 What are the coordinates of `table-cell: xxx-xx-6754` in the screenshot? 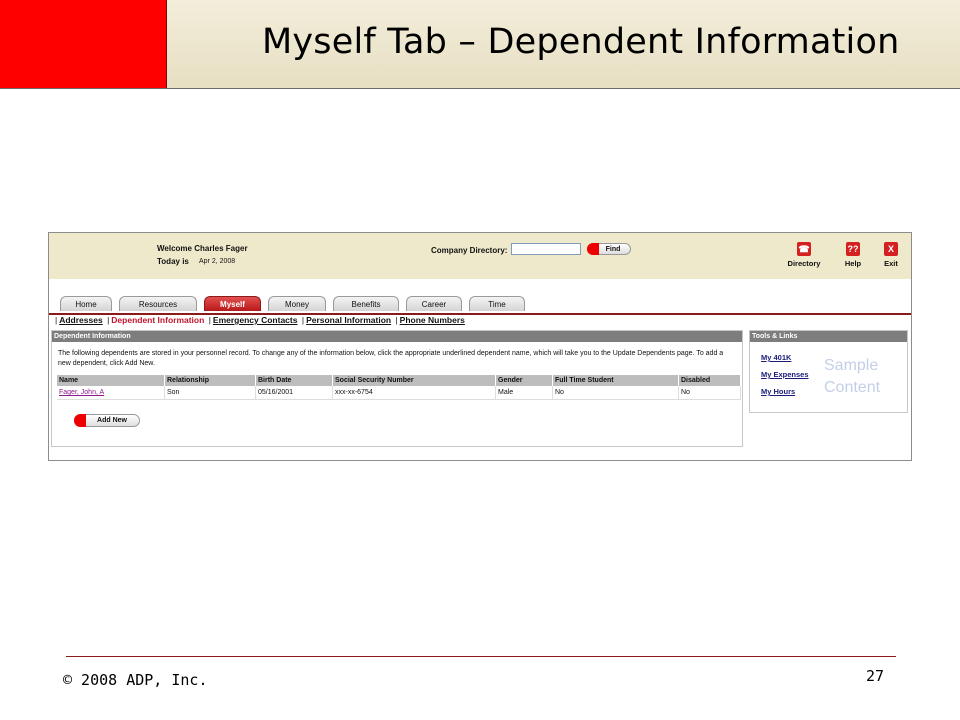 It's located at (414, 393).